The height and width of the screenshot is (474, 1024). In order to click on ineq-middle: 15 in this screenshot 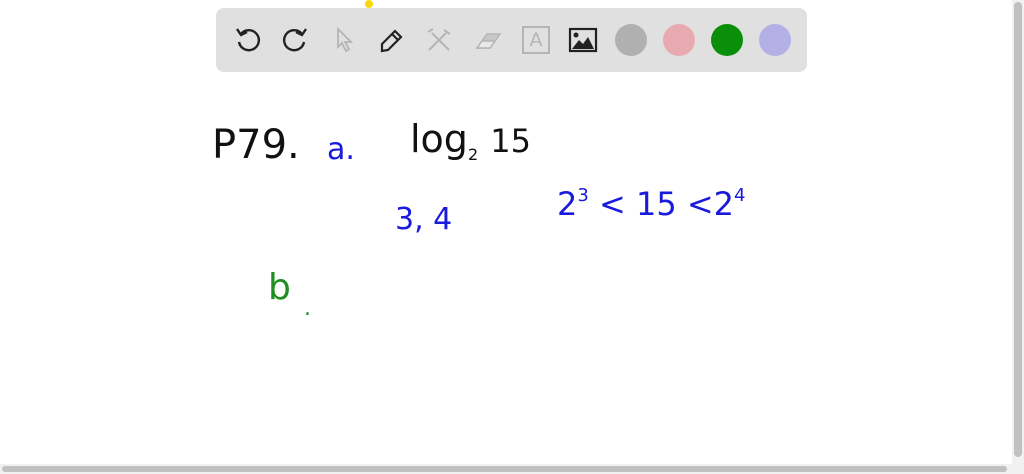, I will do `click(656, 204)`.